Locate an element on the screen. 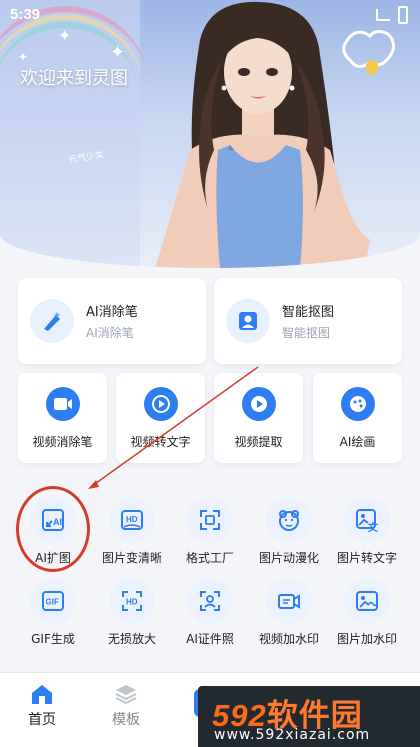  tool-label: 图片加水印 is located at coordinates (366, 639).